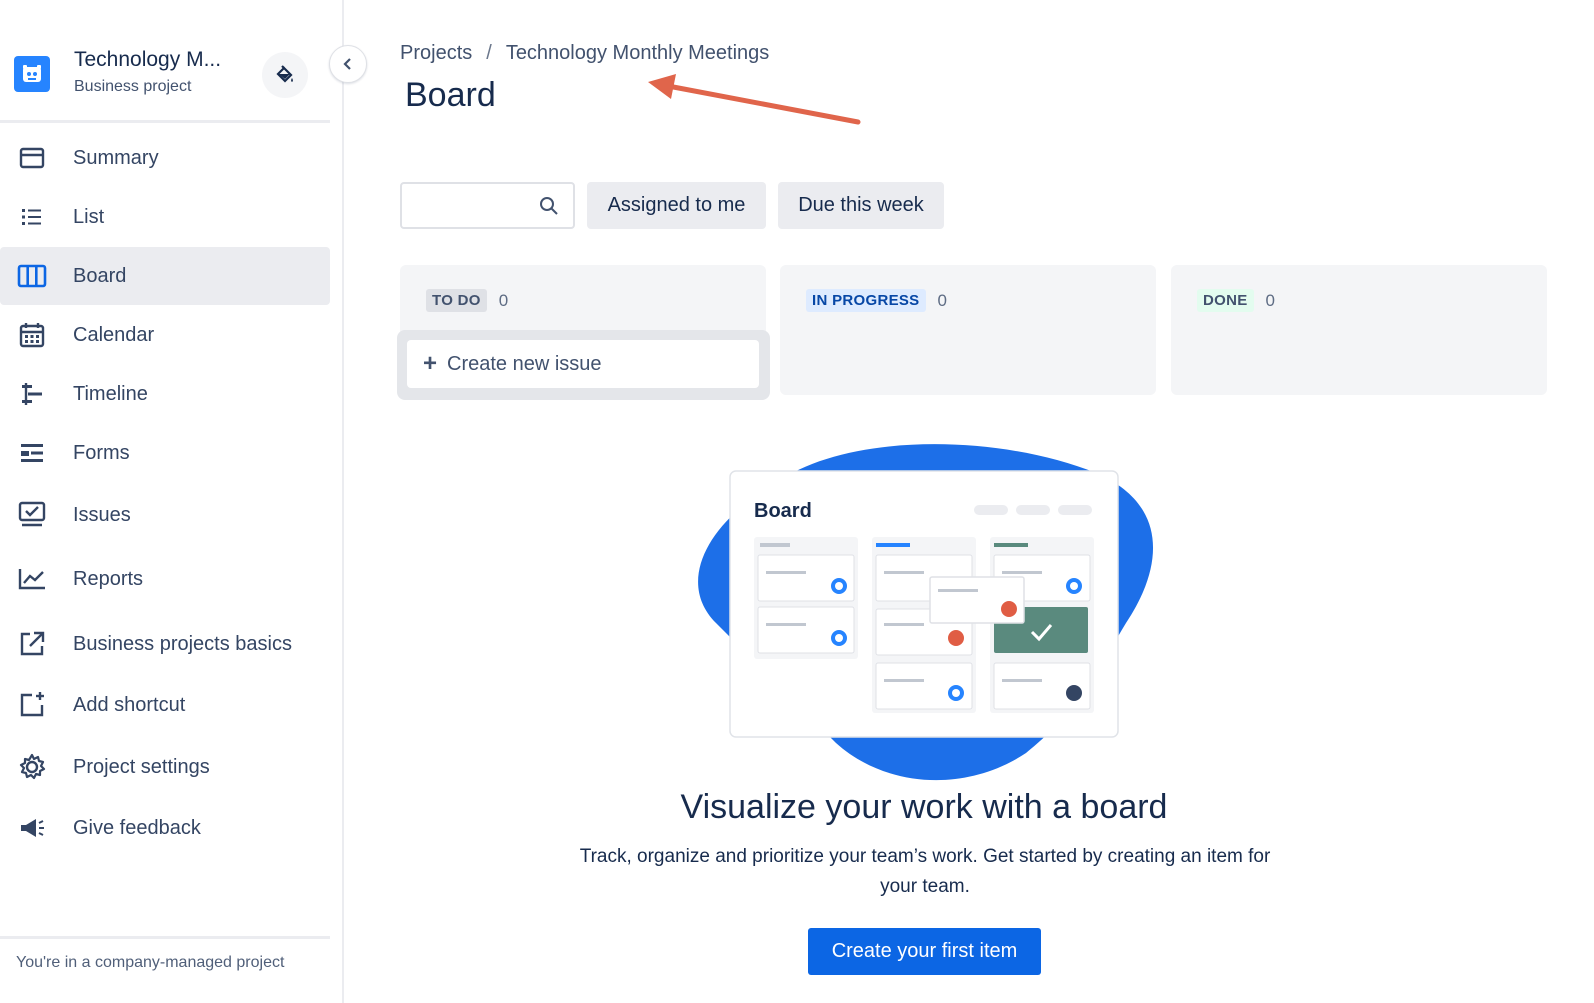 The image size is (1594, 1003). Describe the element at coordinates (165, 217) in the screenshot. I see `sidebar-item-list: List` at that location.